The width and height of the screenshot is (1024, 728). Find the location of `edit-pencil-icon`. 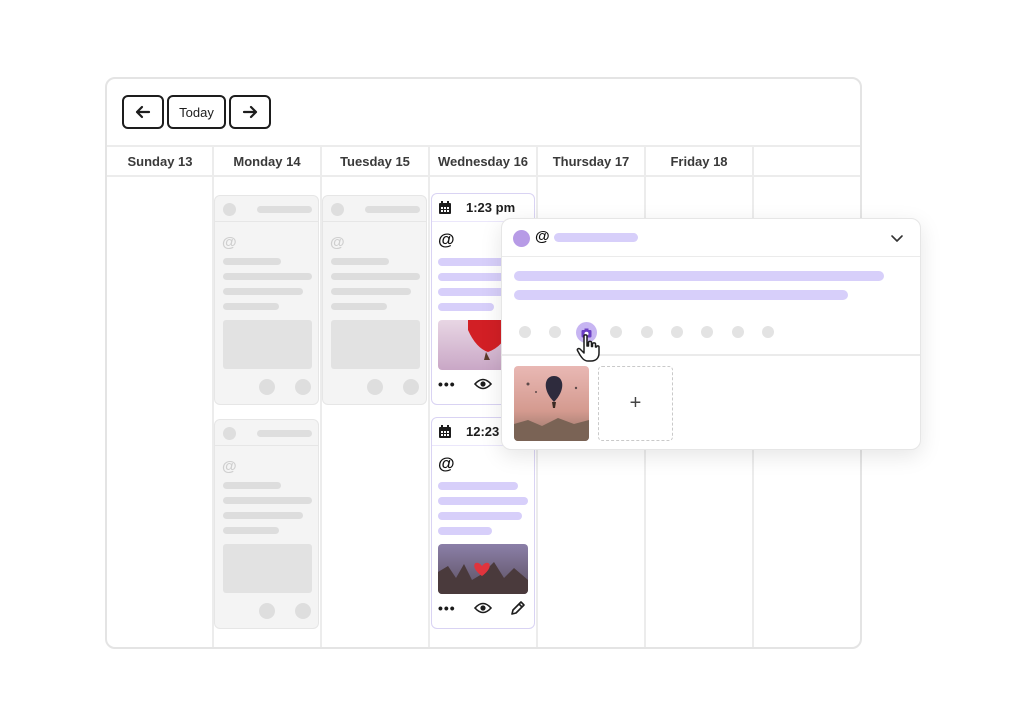

edit-pencil-icon is located at coordinates (518, 608).